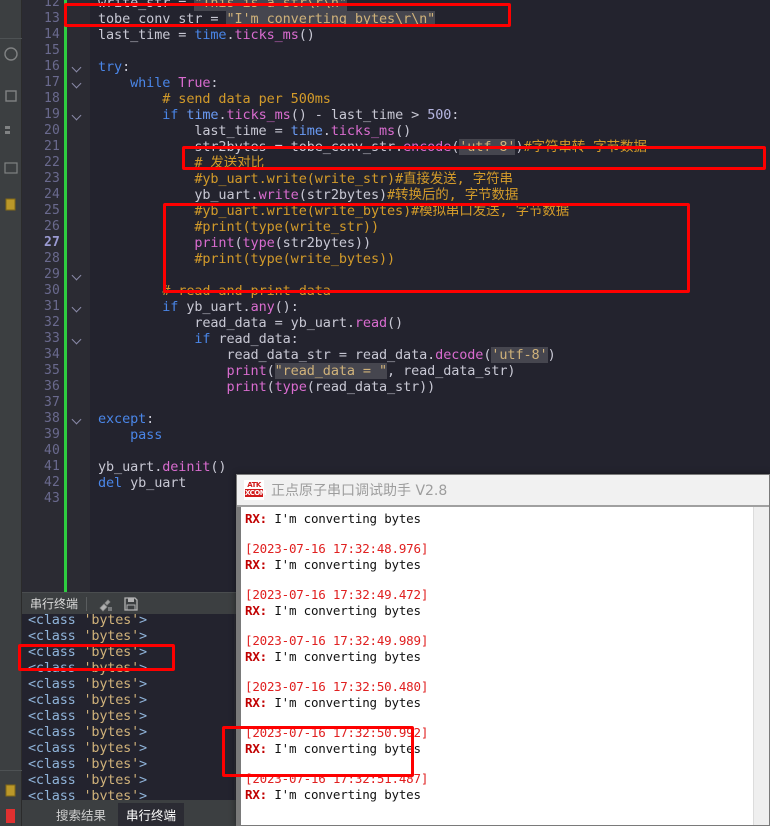 This screenshot has width=770, height=826. Describe the element at coordinates (258, 243) in the screenshot. I see `code-token: type` at that location.